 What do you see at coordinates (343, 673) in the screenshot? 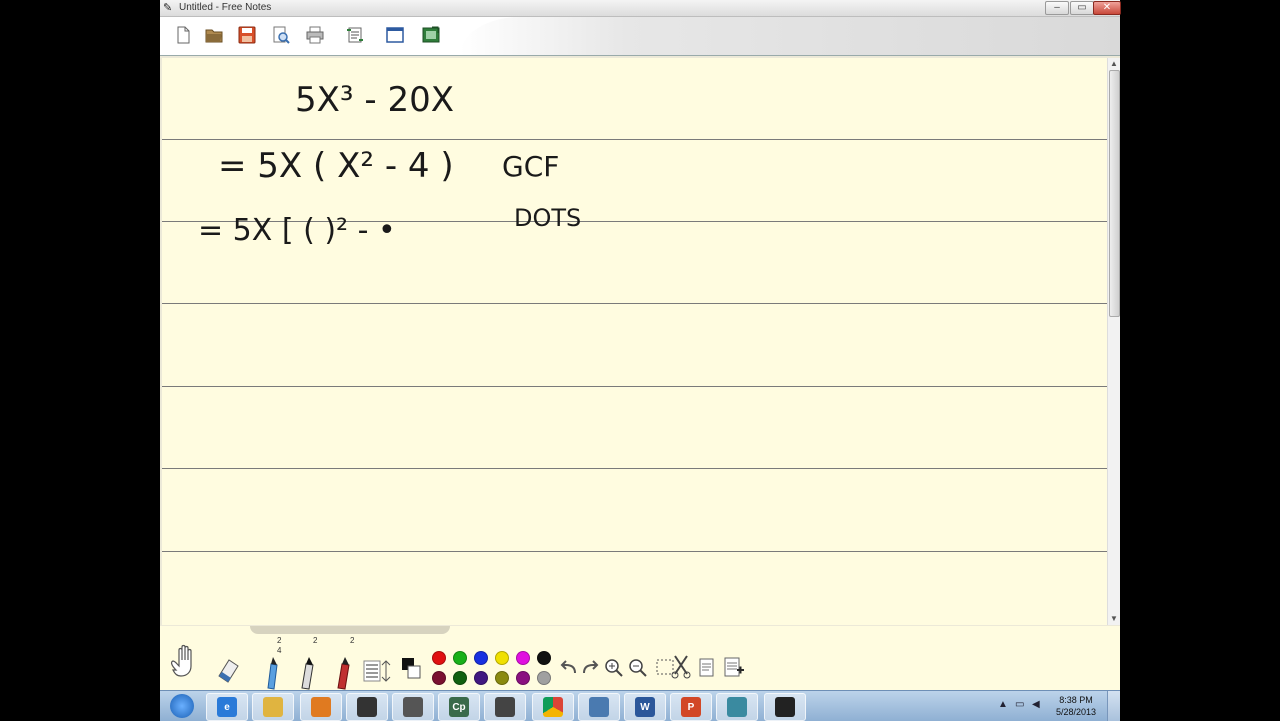
I see `red-highlighter-icon` at bounding box center [343, 673].